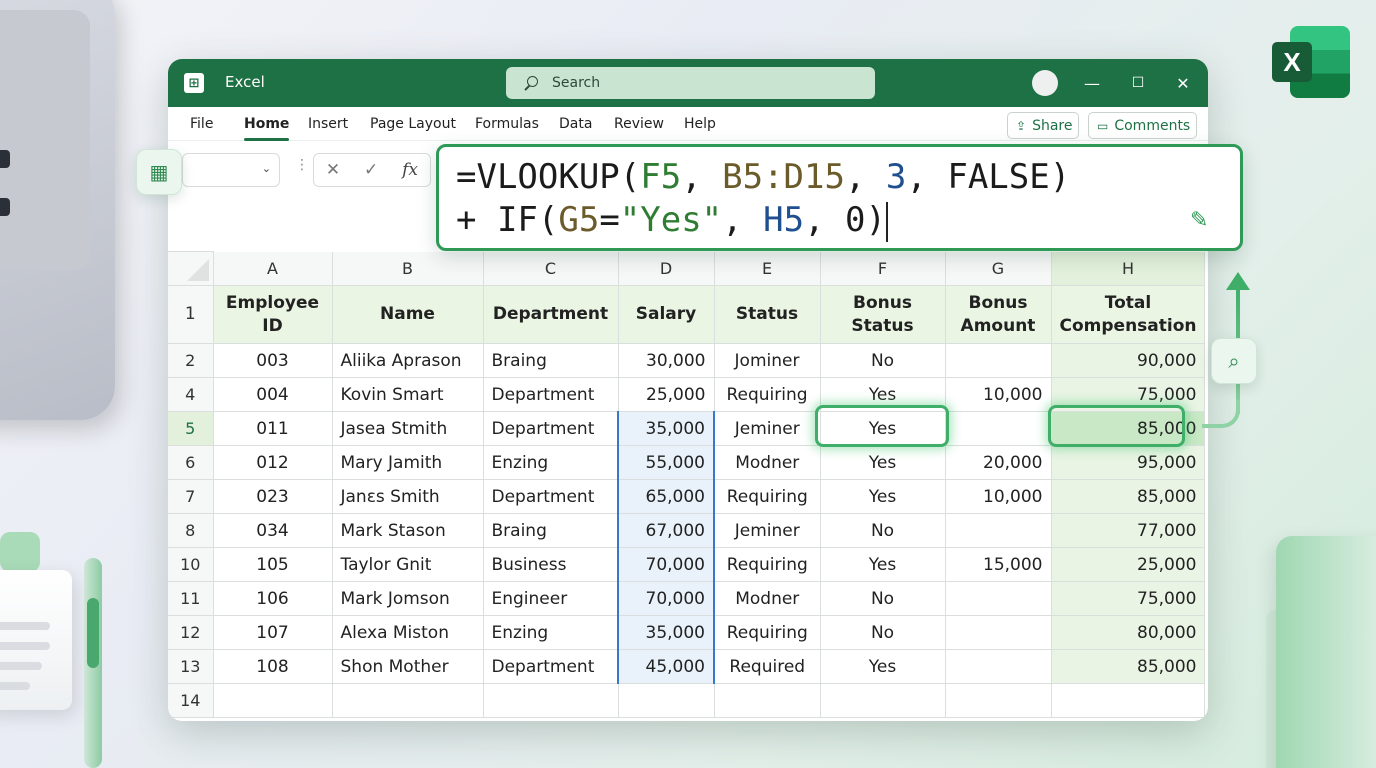 This screenshot has height=768, width=1376. Describe the element at coordinates (1183, 83) in the screenshot. I see `close-button: ✕` at that location.